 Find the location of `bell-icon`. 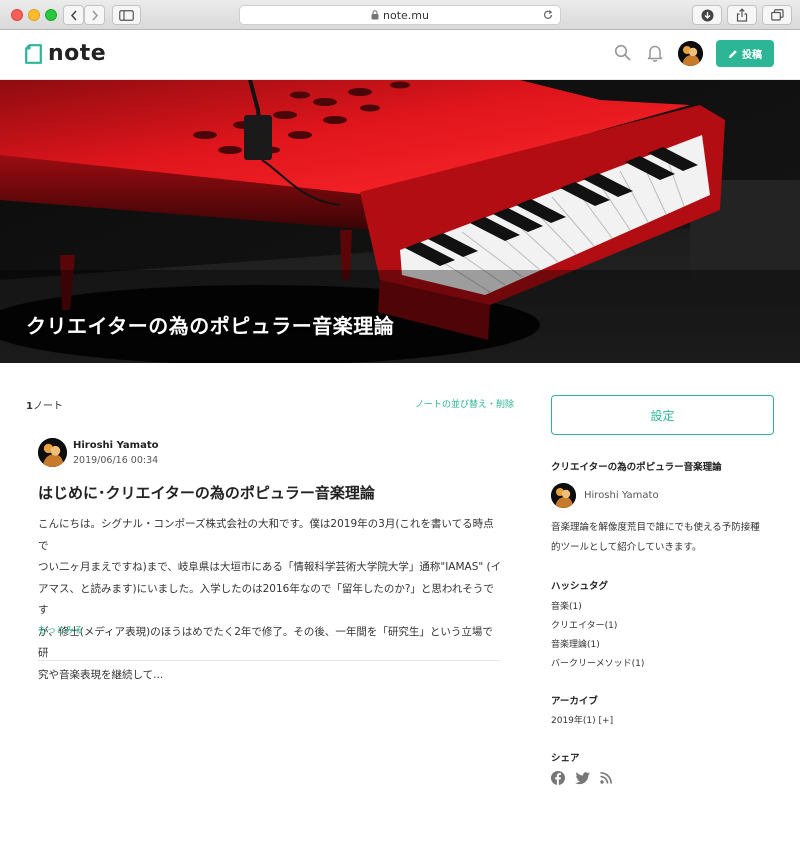

bell-icon is located at coordinates (655, 53).